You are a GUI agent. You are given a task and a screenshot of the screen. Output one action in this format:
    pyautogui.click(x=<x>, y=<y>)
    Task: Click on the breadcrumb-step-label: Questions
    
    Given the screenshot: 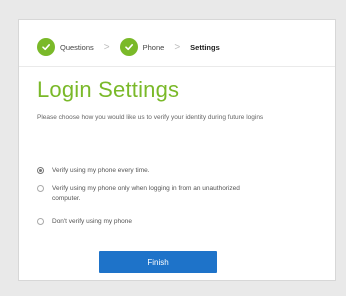 What is the action you would take?
    pyautogui.click(x=77, y=47)
    